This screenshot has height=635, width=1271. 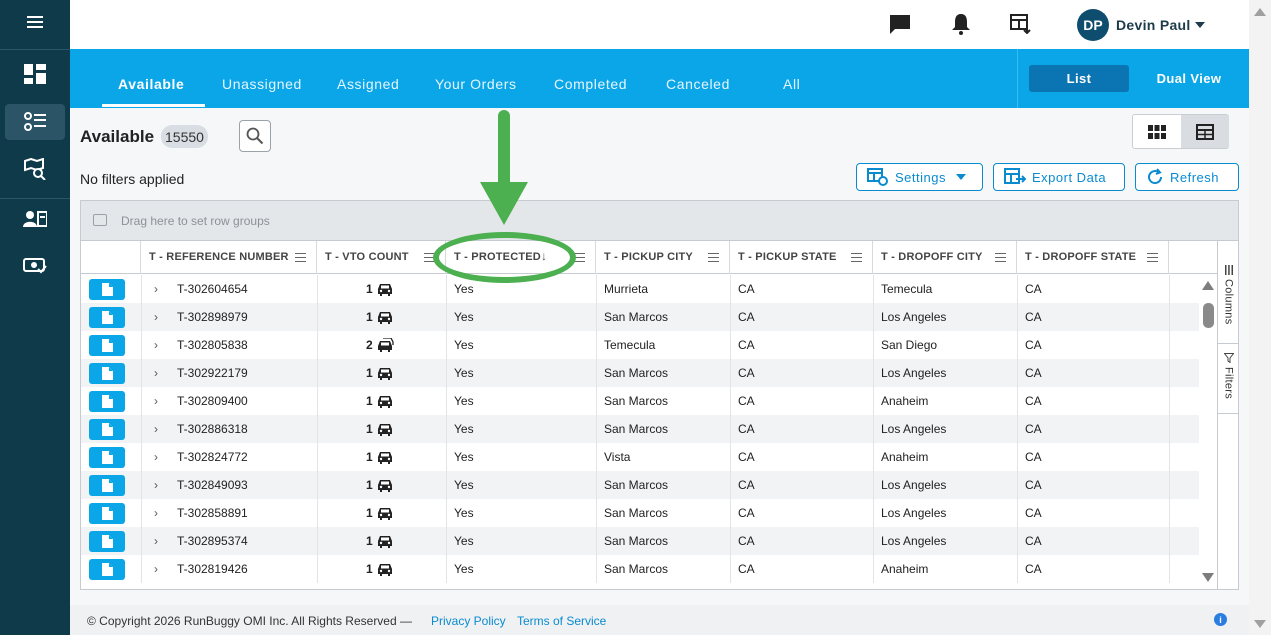 I want to click on page-scroll-down-arrow, so click(x=1260, y=624).